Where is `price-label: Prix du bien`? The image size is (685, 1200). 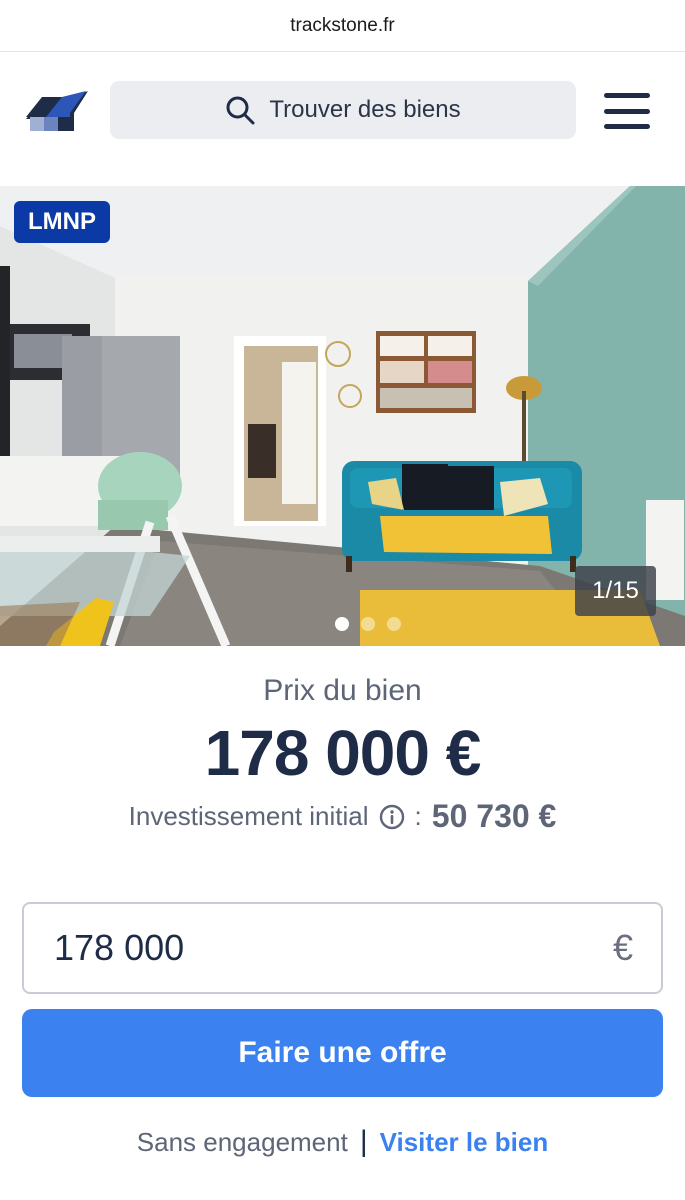
price-label: Prix du bien is located at coordinates (342, 690).